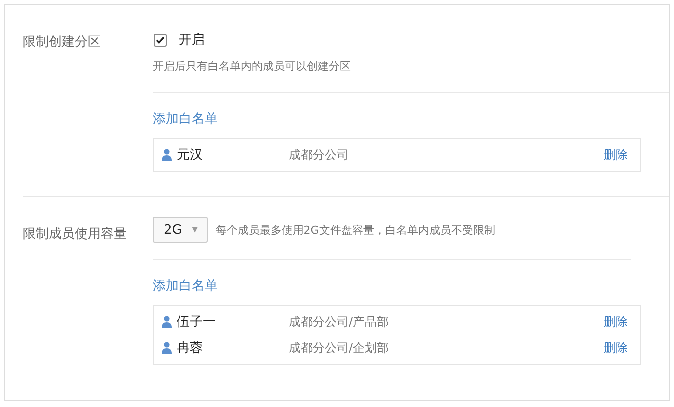 The width and height of the screenshot is (674, 407). Describe the element at coordinates (356, 230) in the screenshot. I see `hint-text: 每个成员最多使用2G文件盘容量，白名单内成员不受限制` at that location.